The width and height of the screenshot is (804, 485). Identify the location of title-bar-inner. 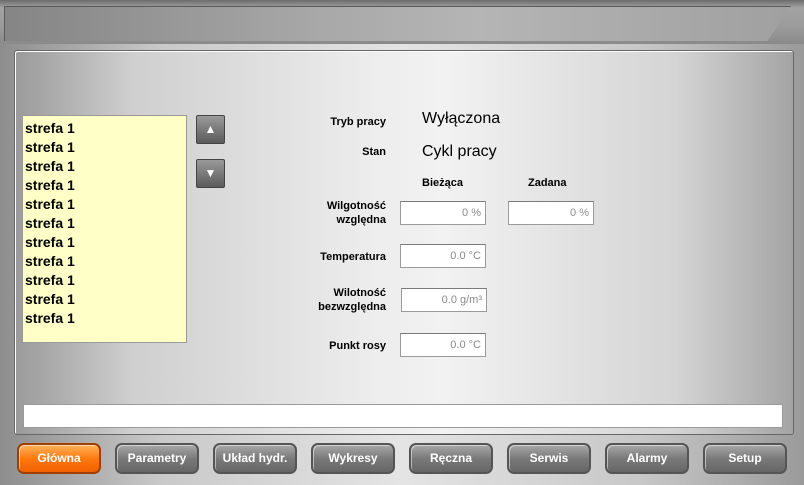
(397, 23).